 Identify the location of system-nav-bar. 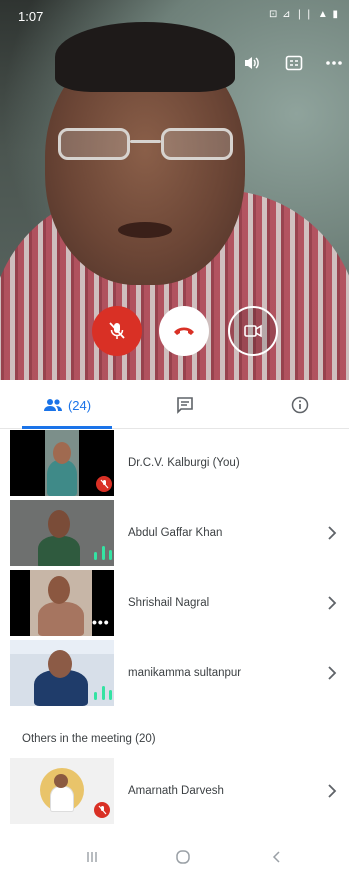
(174, 856).